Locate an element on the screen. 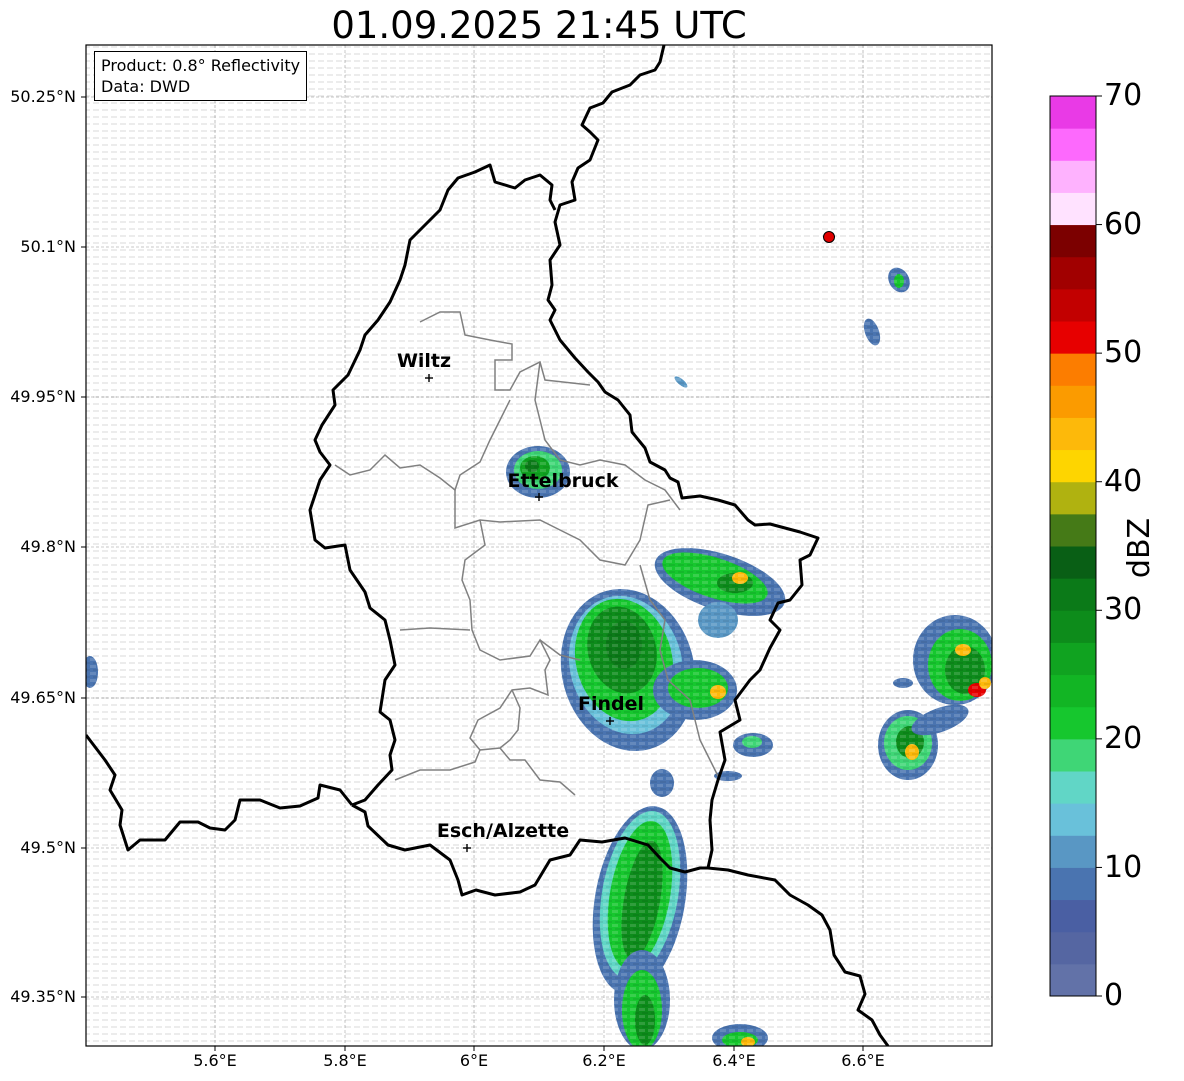 The width and height of the screenshot is (1184, 1081). lat-tick-label: 50.1°N is located at coordinates (48, 246).